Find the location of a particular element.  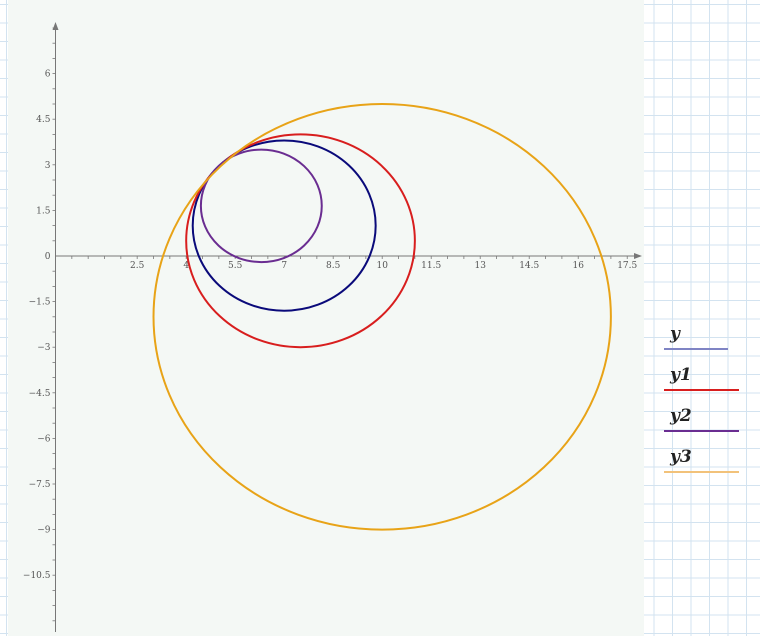

x-tick-label: 5.5 is located at coordinates (235, 266).